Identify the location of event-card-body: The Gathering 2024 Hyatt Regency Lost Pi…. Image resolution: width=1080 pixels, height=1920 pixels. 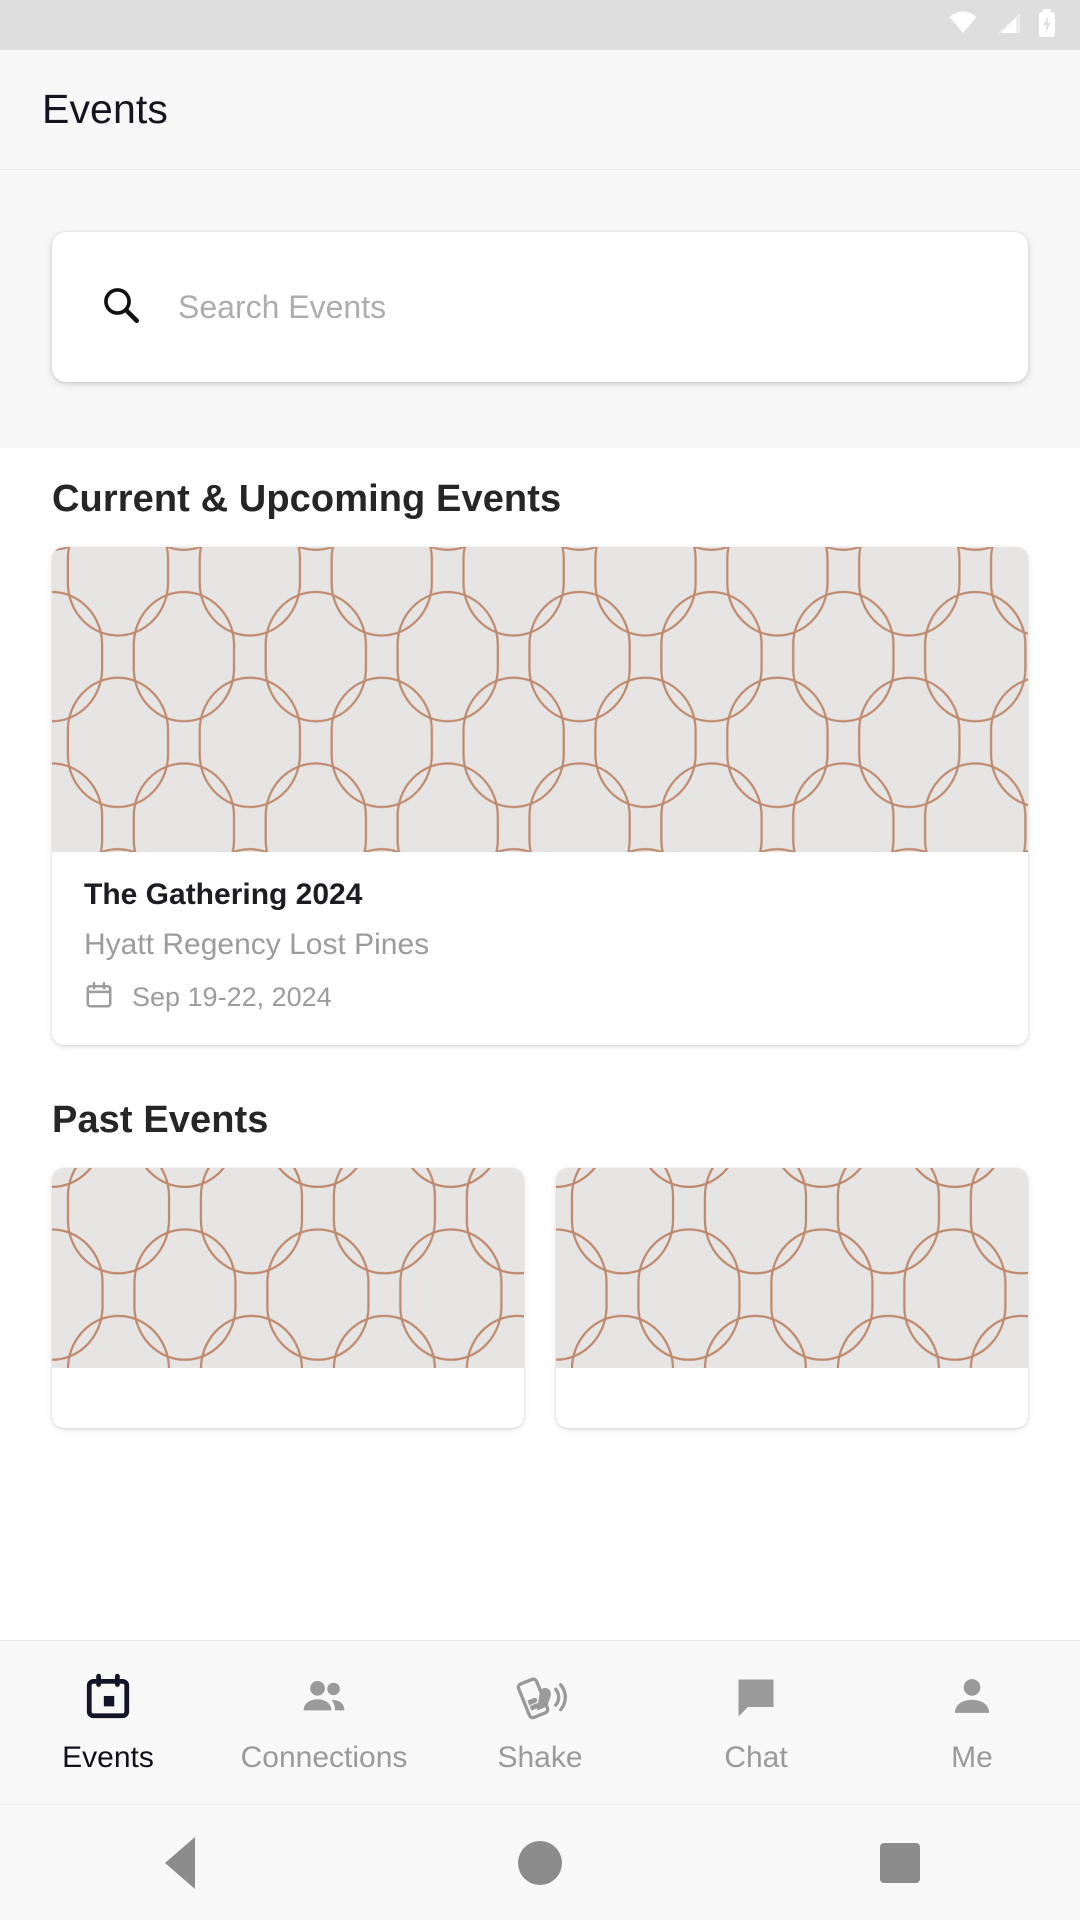
(540, 948).